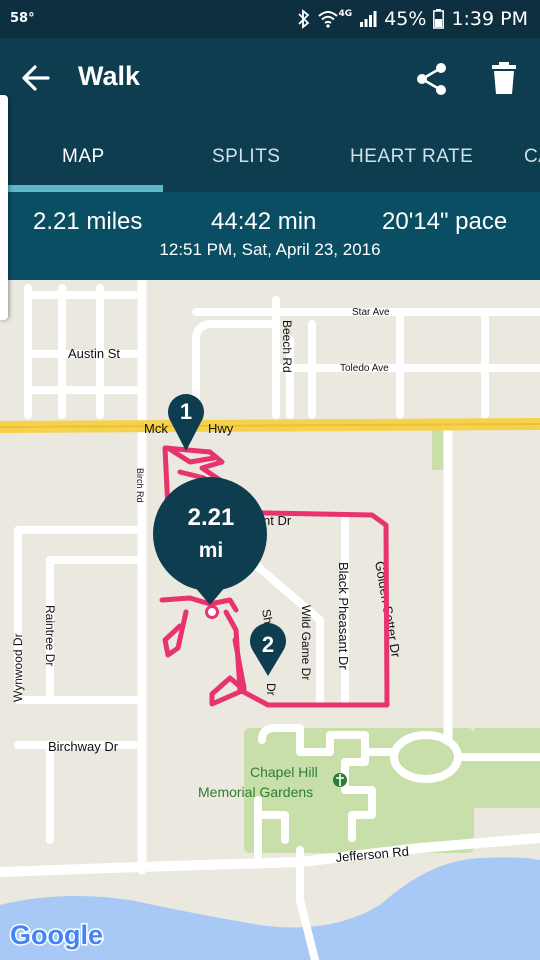  Describe the element at coordinates (287, 346) in the screenshot. I see `street-label-beech-rd: Beech Rd` at that location.